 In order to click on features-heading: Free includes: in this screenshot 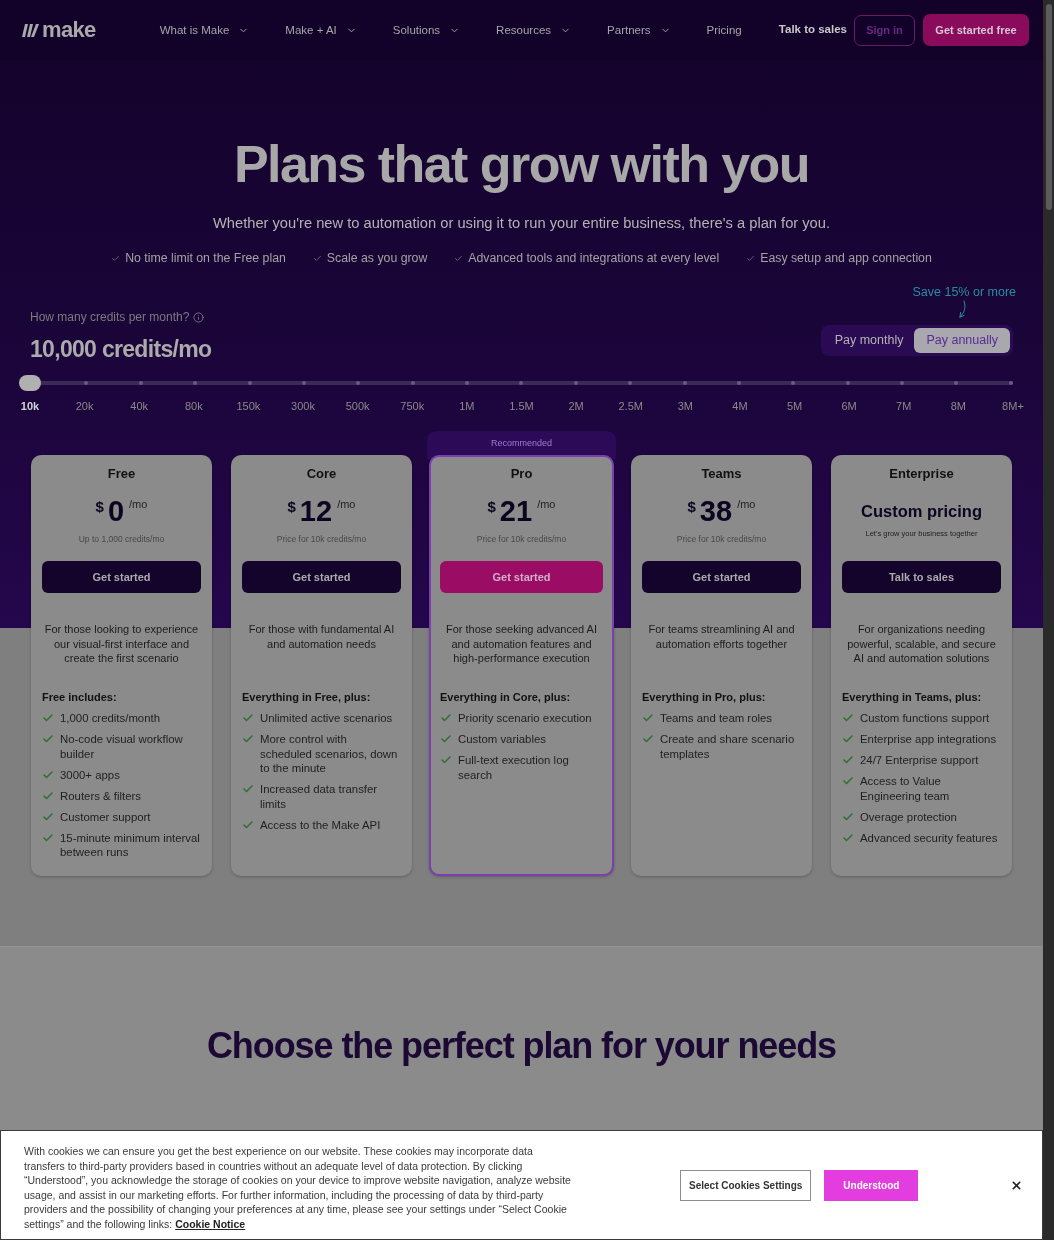, I will do `click(80, 697)`.